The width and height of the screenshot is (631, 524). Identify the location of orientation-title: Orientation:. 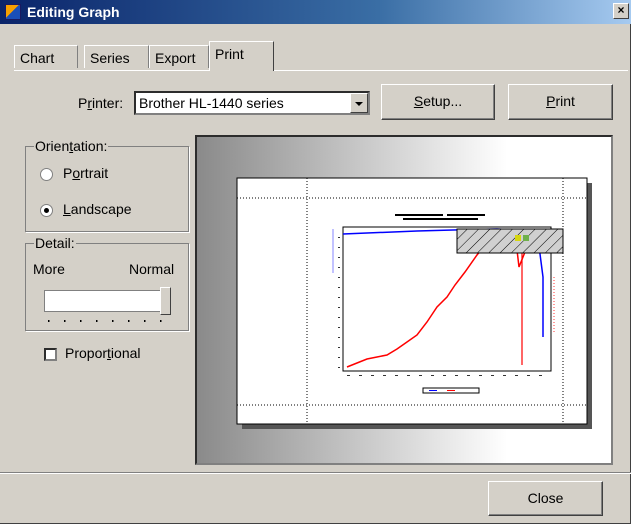
(71, 146).